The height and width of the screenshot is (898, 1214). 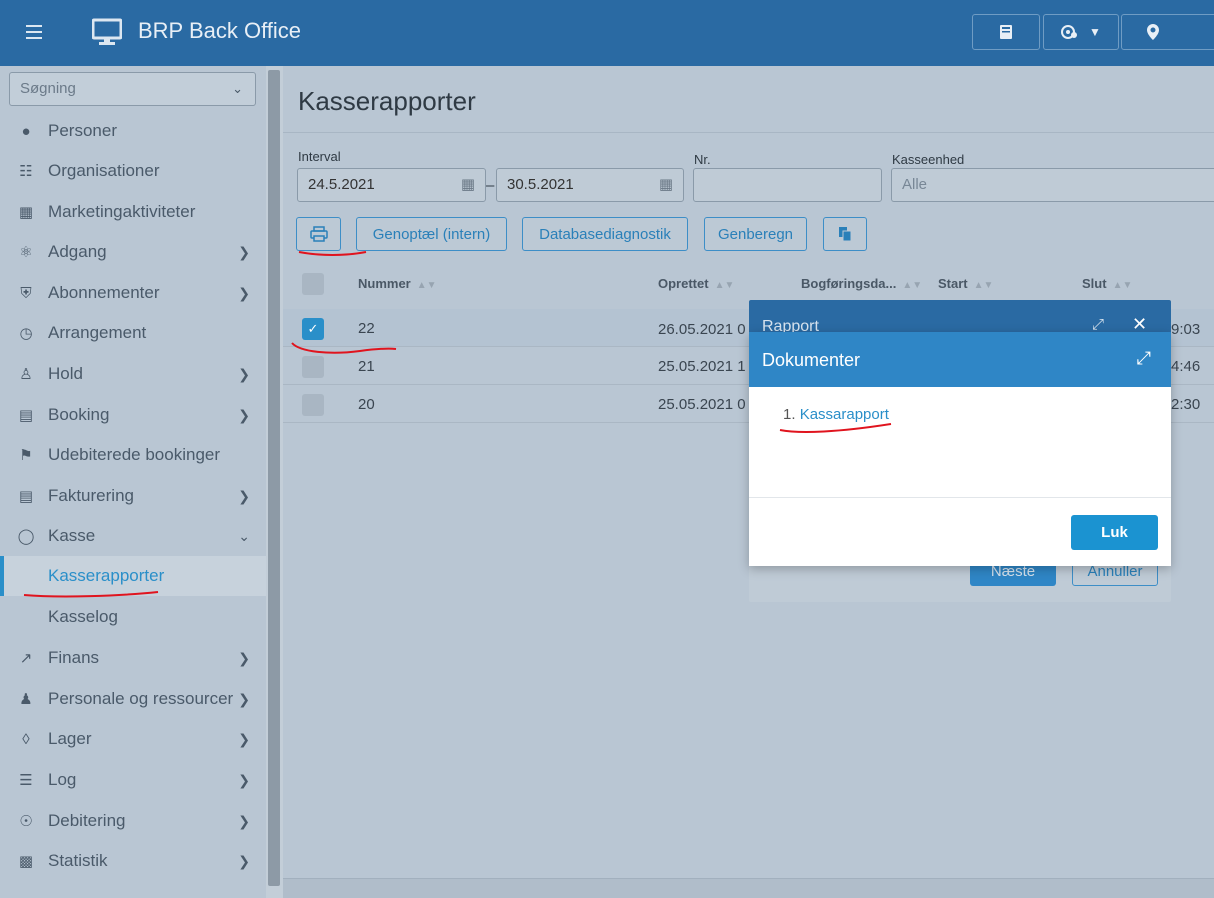 I want to click on staff-icon: ♟, so click(x=26, y=699).